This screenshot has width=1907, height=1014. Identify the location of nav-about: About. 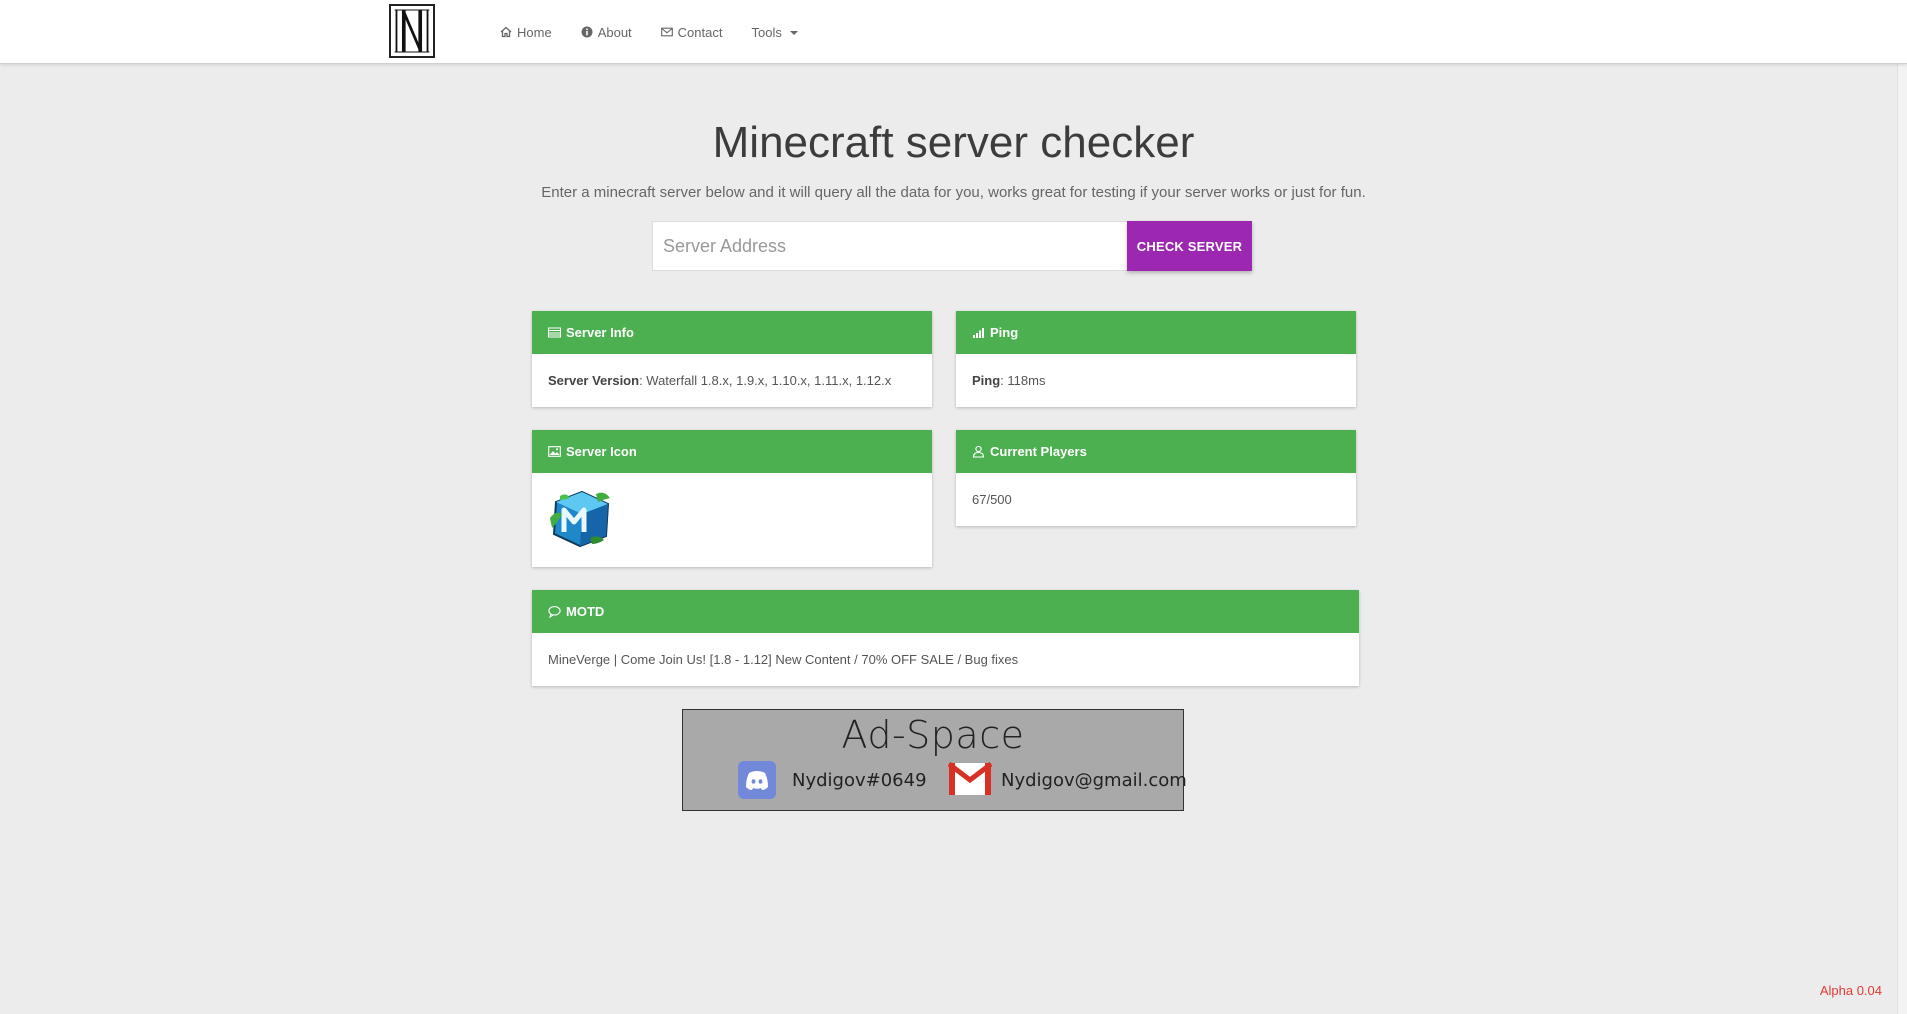
(606, 32).